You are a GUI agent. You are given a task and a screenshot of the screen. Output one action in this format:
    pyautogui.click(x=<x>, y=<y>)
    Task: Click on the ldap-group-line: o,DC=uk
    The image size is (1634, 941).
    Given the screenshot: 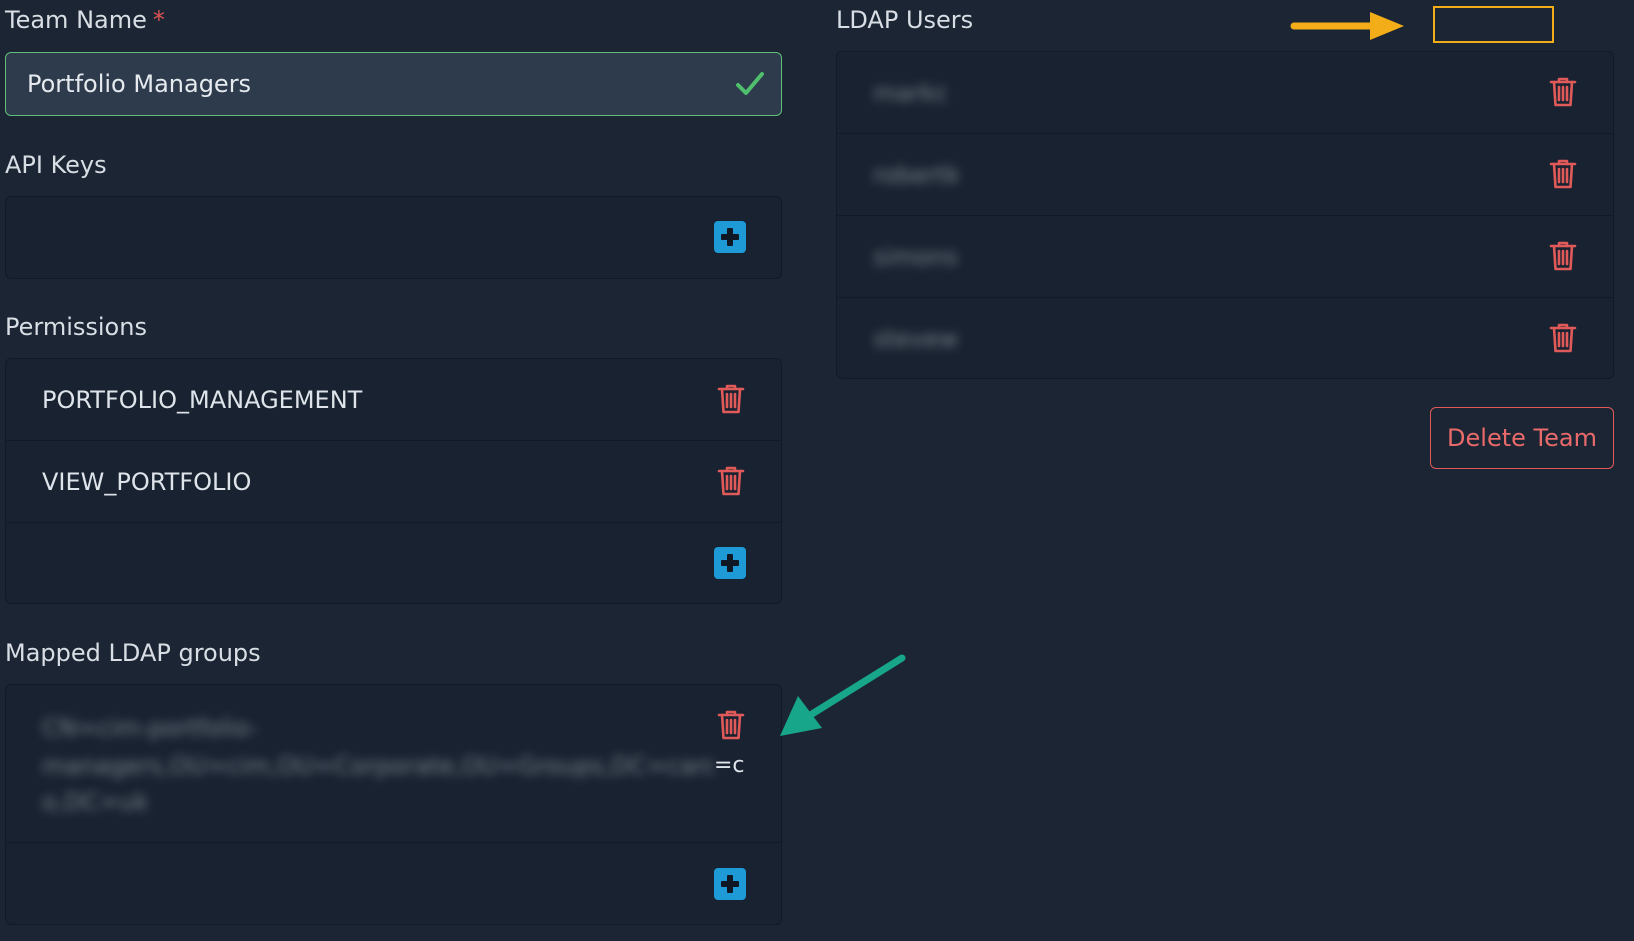 What is the action you would take?
    pyautogui.click(x=95, y=802)
    